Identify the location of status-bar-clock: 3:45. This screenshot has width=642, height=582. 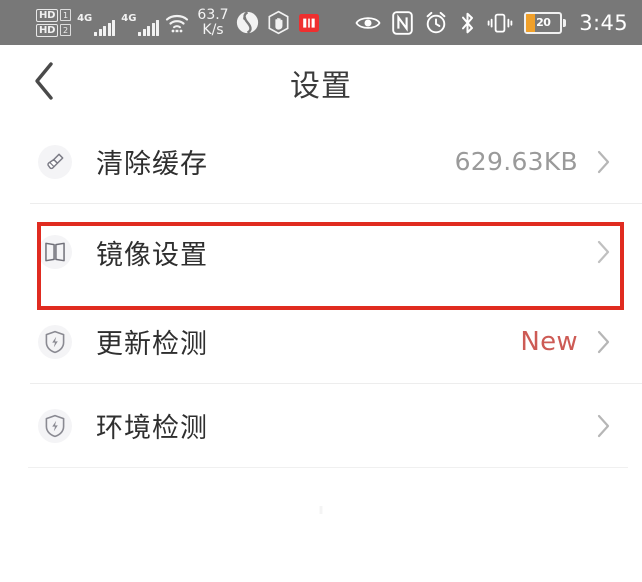
(603, 22).